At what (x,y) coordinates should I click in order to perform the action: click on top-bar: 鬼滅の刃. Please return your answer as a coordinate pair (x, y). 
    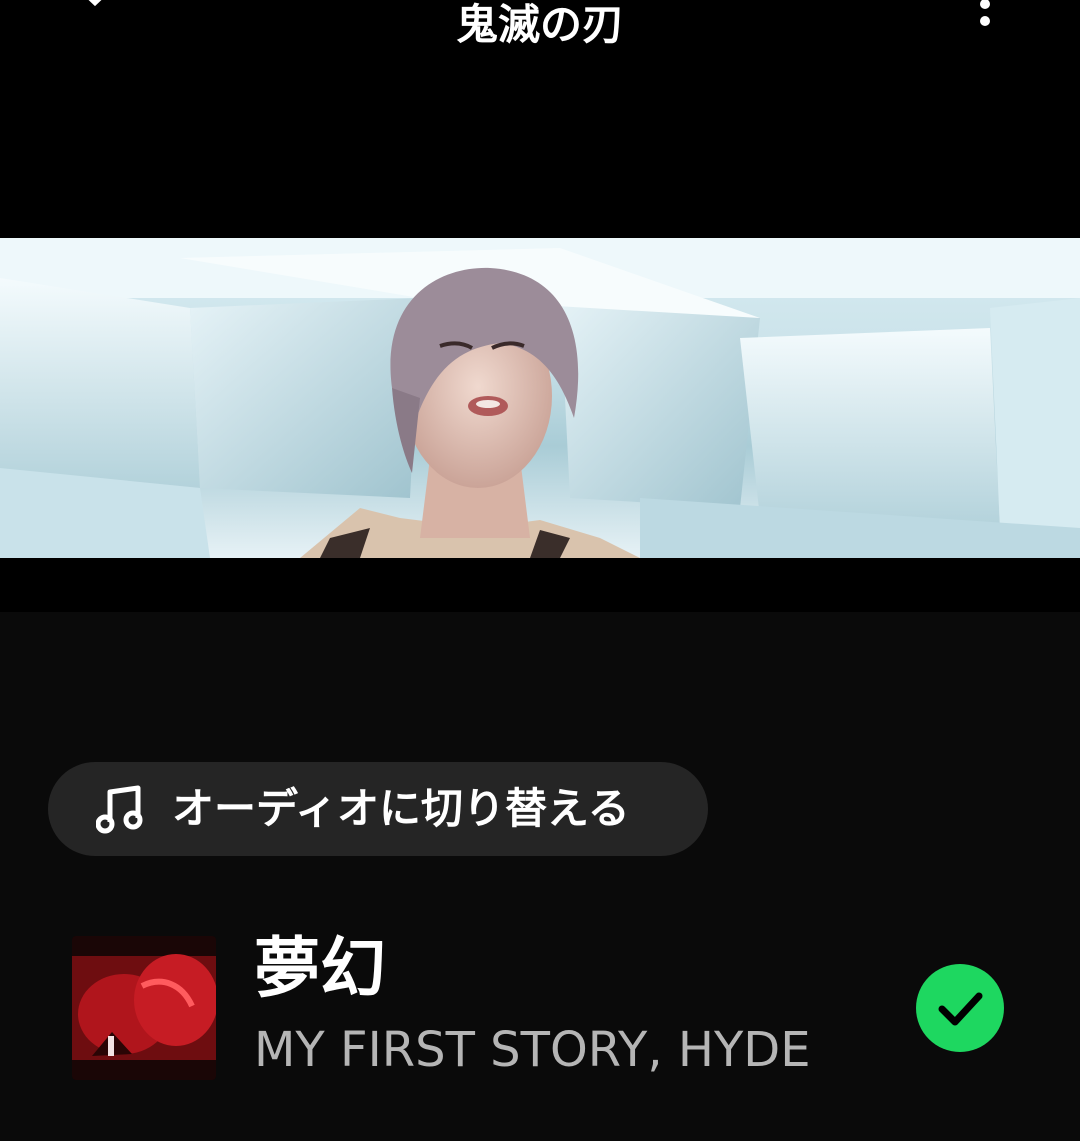
    Looking at the image, I should click on (540, 35).